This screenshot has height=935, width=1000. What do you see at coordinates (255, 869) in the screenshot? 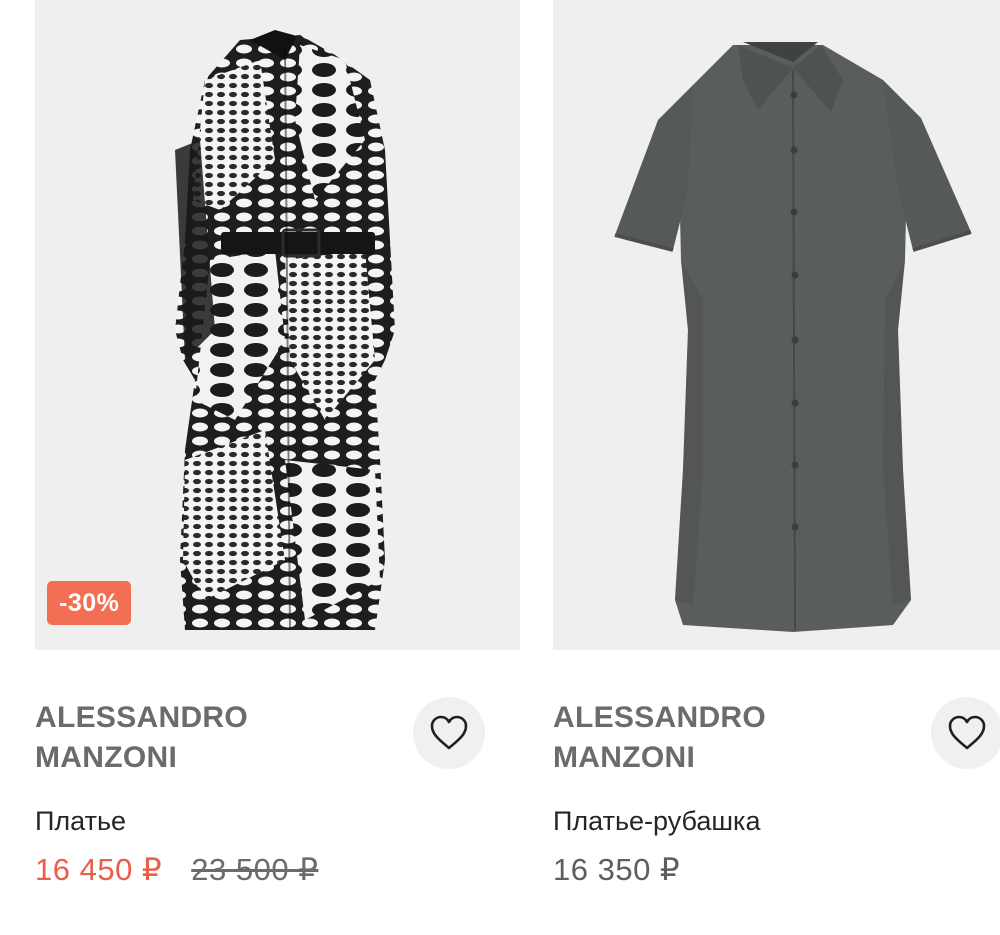
I see `old-price: 23 500 ₽` at bounding box center [255, 869].